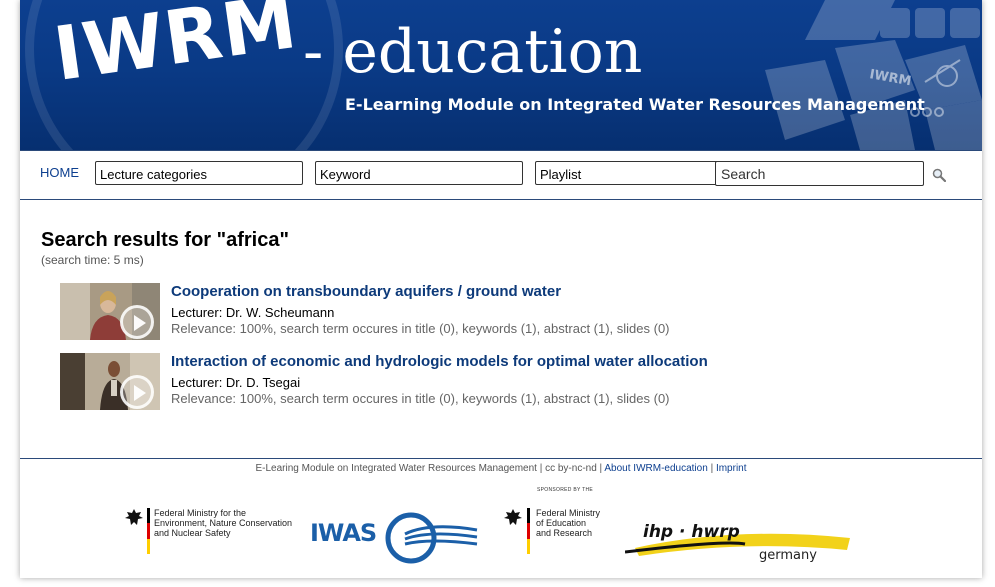 The image size is (995, 587). I want to click on ministry-line: Federal Ministry, so click(568, 513).